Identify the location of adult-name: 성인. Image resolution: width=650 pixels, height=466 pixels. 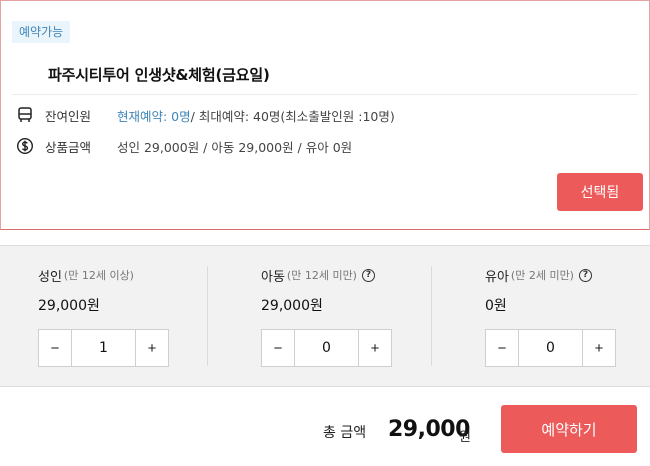
(50, 277).